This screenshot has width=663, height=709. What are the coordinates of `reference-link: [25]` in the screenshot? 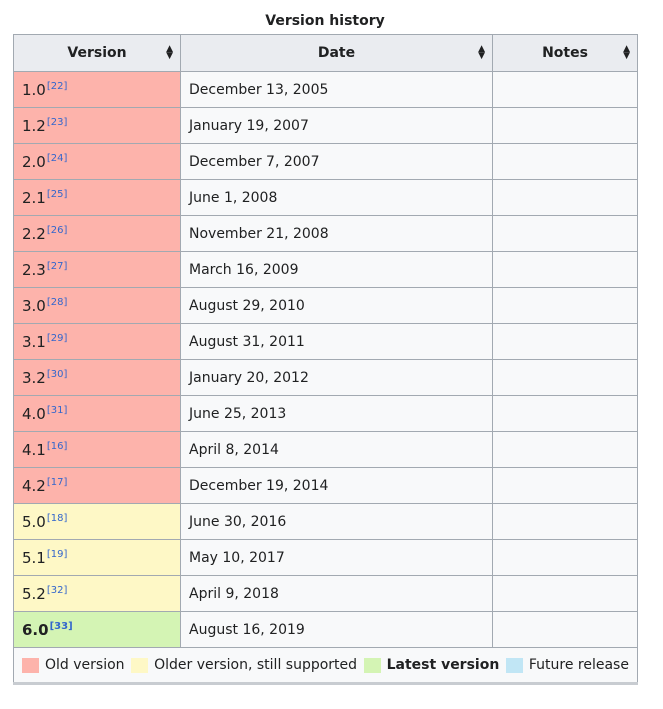 It's located at (57, 194).